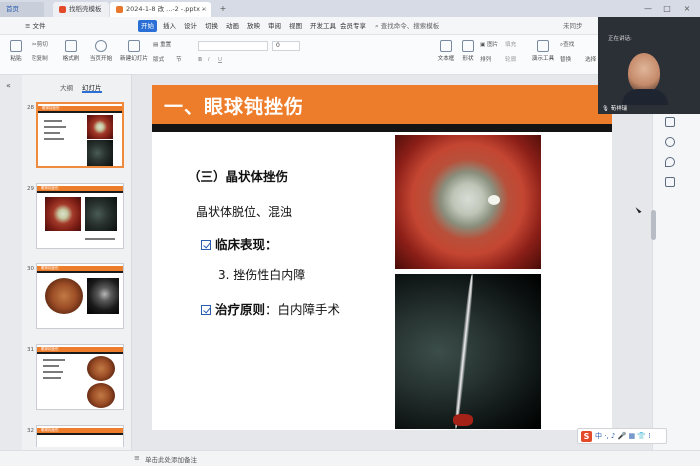 This screenshot has width=700, height=466. Describe the element at coordinates (648, 8) in the screenshot. I see `minimize-button: —` at that location.